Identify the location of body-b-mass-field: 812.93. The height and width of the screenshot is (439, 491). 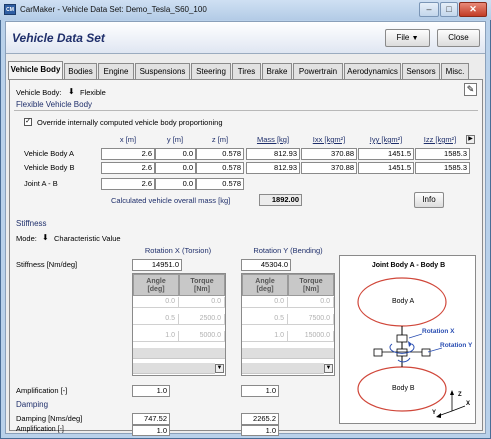
(273, 168).